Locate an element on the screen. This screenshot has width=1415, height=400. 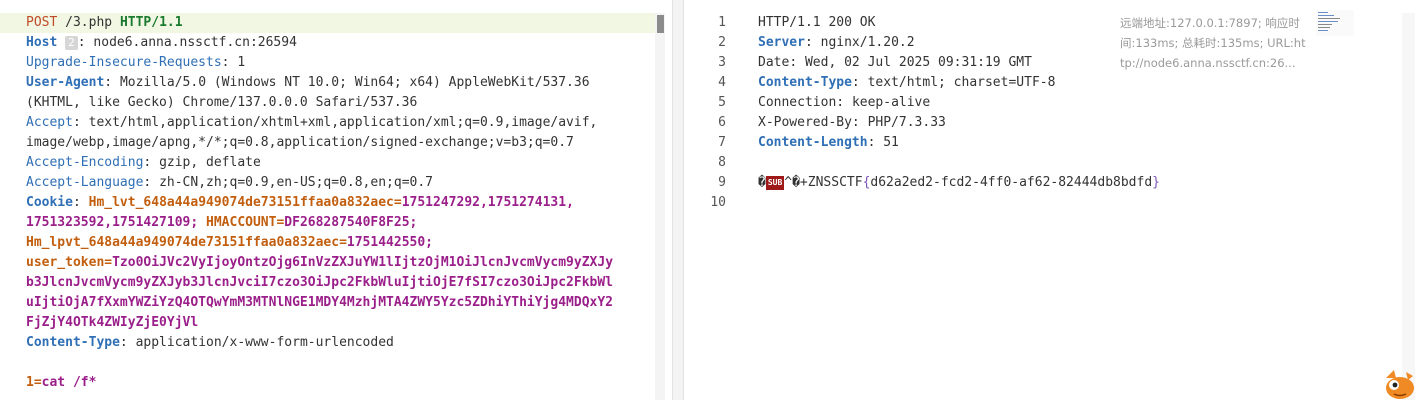
header-name: Upgrade-Insecure-Requests is located at coordinates (124, 62).